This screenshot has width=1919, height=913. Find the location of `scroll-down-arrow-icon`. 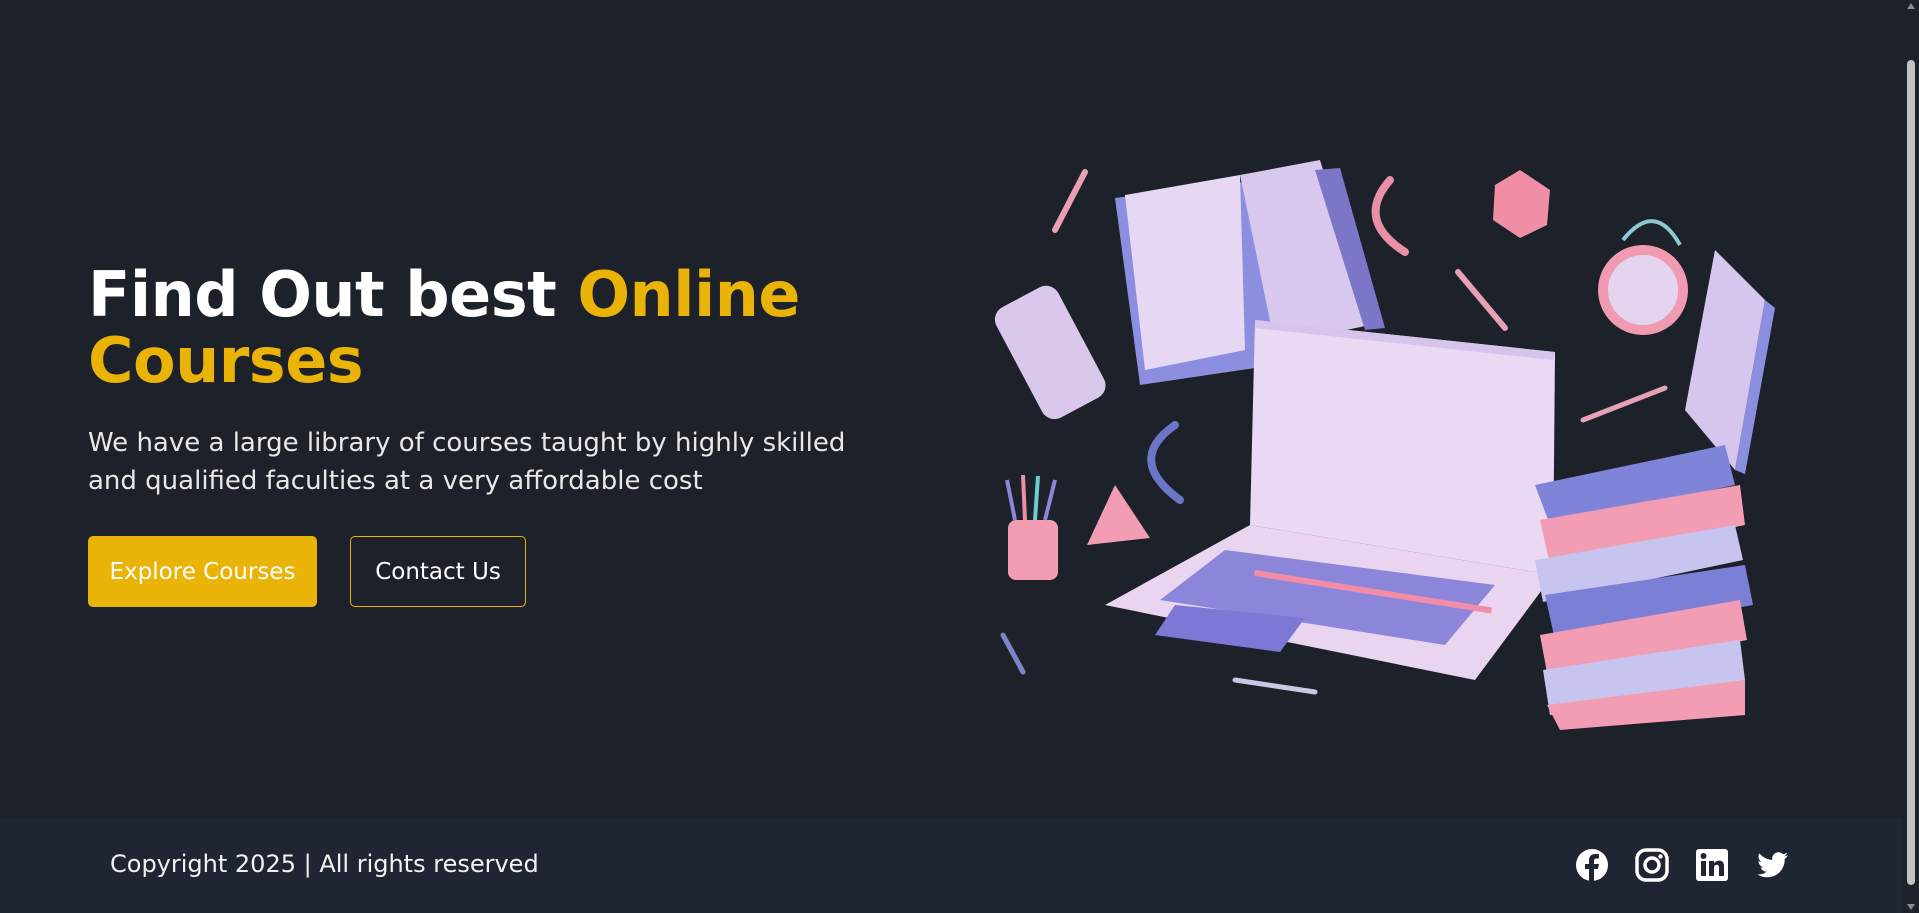

scroll-down-arrow-icon is located at coordinates (1911, 907).